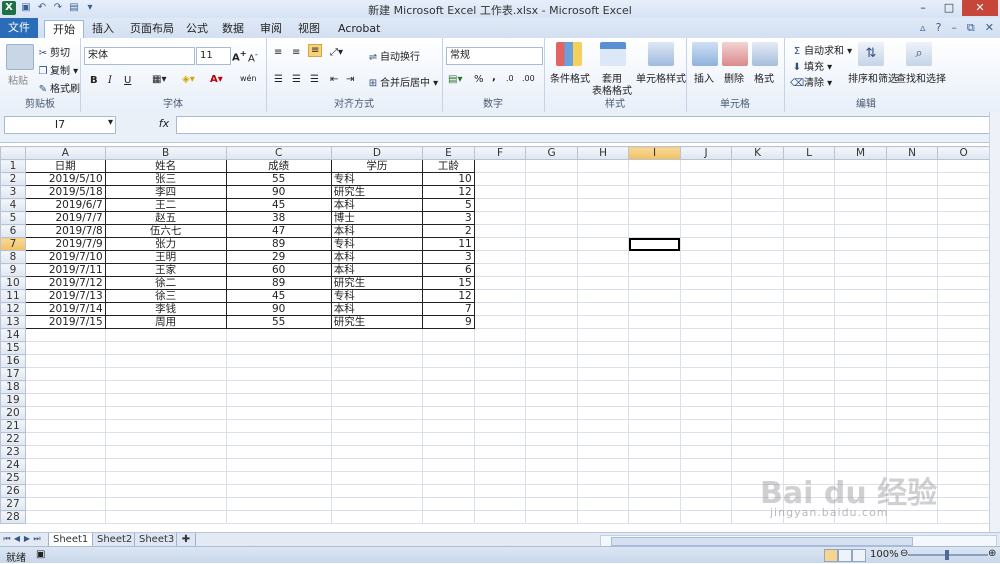 This screenshot has height=564, width=1000. What do you see at coordinates (60, 125) in the screenshot?
I see `name-box: I7` at bounding box center [60, 125].